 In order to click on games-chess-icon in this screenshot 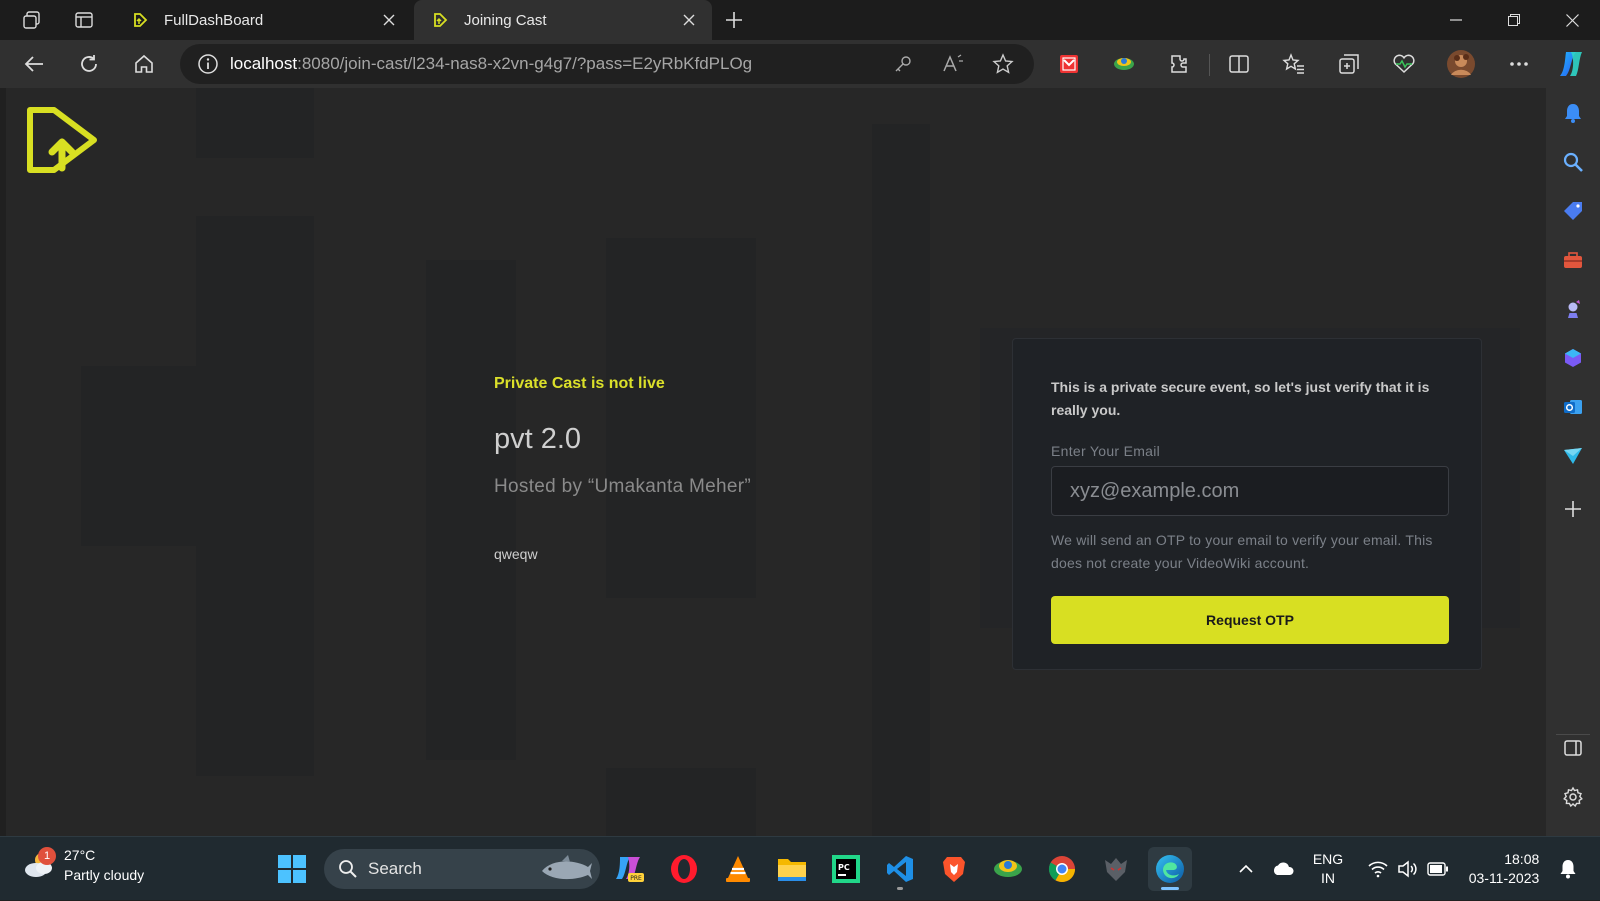, I will do `click(1573, 309)`.